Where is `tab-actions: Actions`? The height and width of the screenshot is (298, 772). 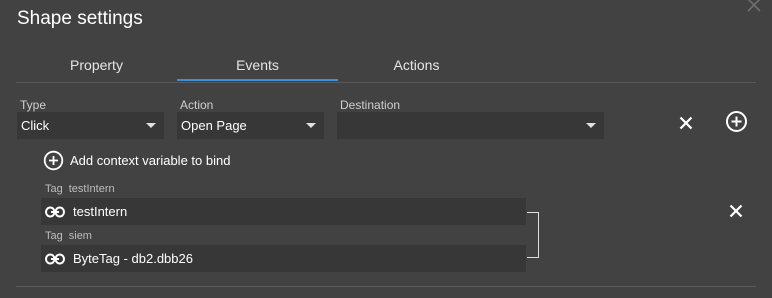
tab-actions: Actions is located at coordinates (416, 65).